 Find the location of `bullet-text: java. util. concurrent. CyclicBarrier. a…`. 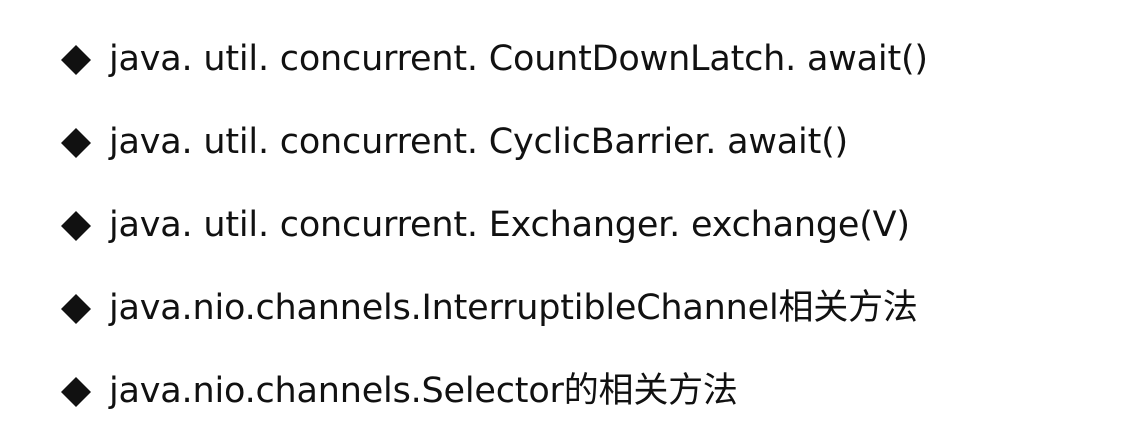

bullet-text: java. util. concurrent. CyclicBarrier. a… is located at coordinates (479, 142).